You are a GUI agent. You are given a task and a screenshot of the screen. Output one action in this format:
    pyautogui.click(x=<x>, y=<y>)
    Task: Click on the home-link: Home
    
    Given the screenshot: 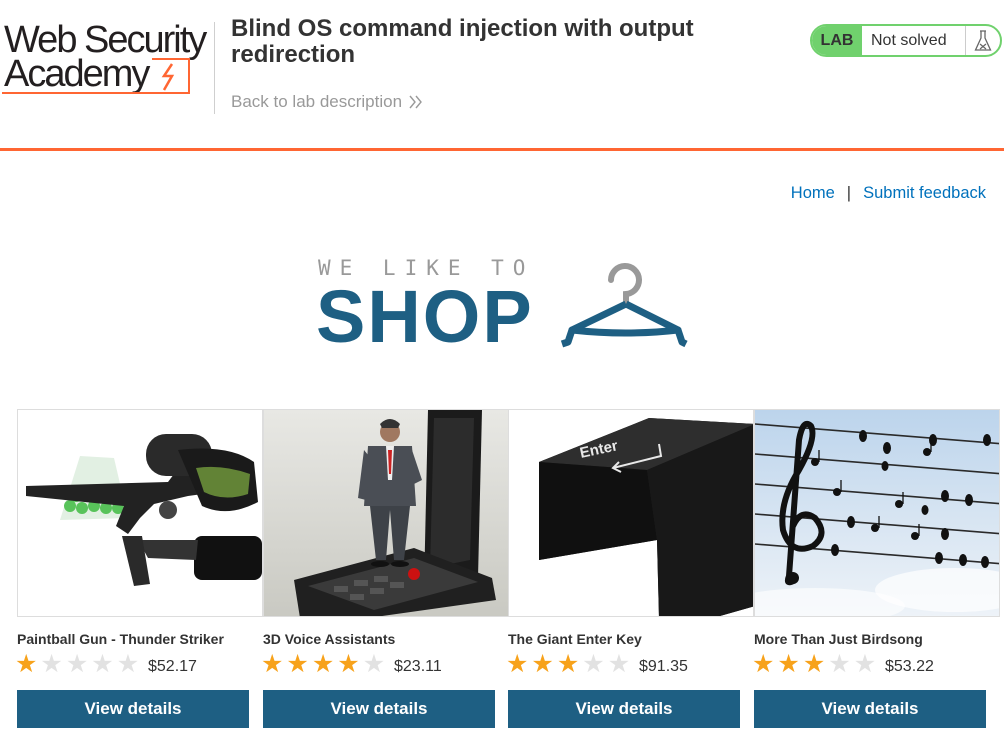 What is the action you would take?
    pyautogui.click(x=813, y=193)
    